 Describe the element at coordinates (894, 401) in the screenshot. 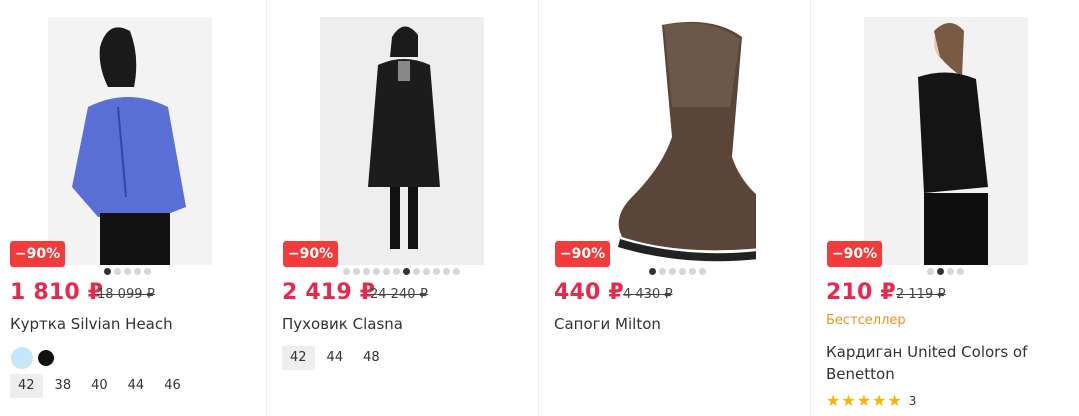

I see `star-half-icon: ★` at that location.